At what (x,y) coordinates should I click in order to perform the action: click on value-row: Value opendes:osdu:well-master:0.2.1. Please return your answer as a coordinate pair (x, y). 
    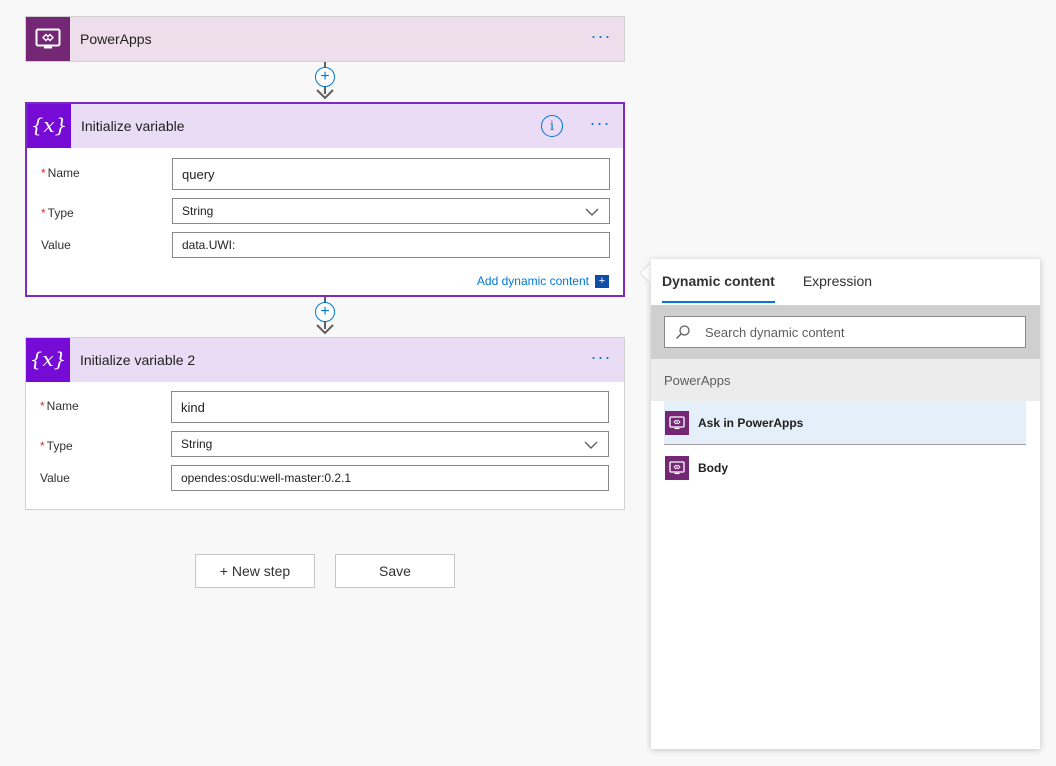
    Looking at the image, I should click on (325, 479).